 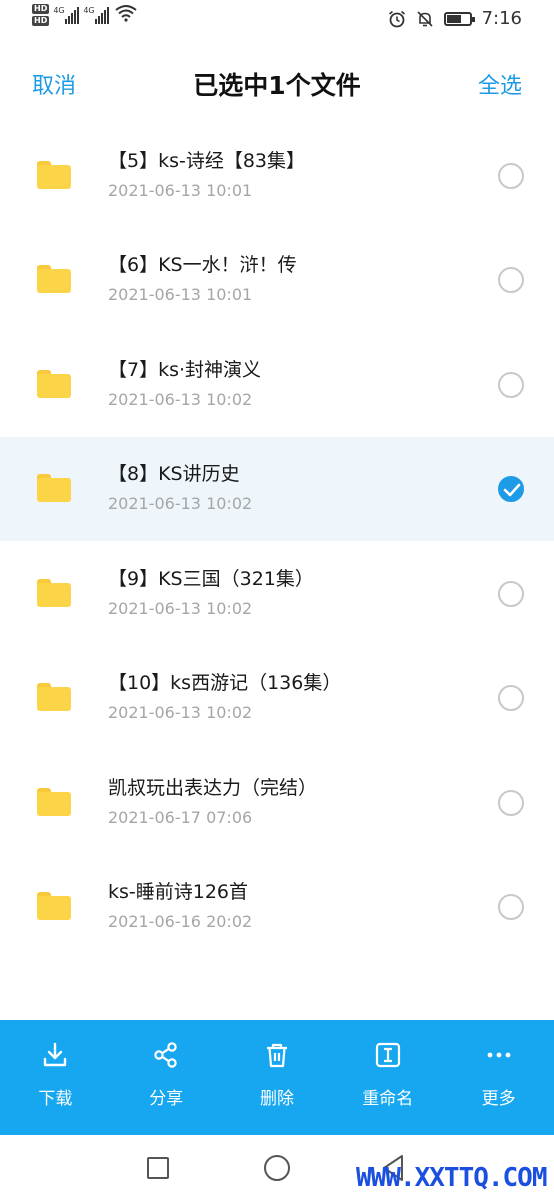 What do you see at coordinates (277, 280) in the screenshot?
I see `file-row: 【6】KS一水！浒！传 2021-06-13 10:01` at bounding box center [277, 280].